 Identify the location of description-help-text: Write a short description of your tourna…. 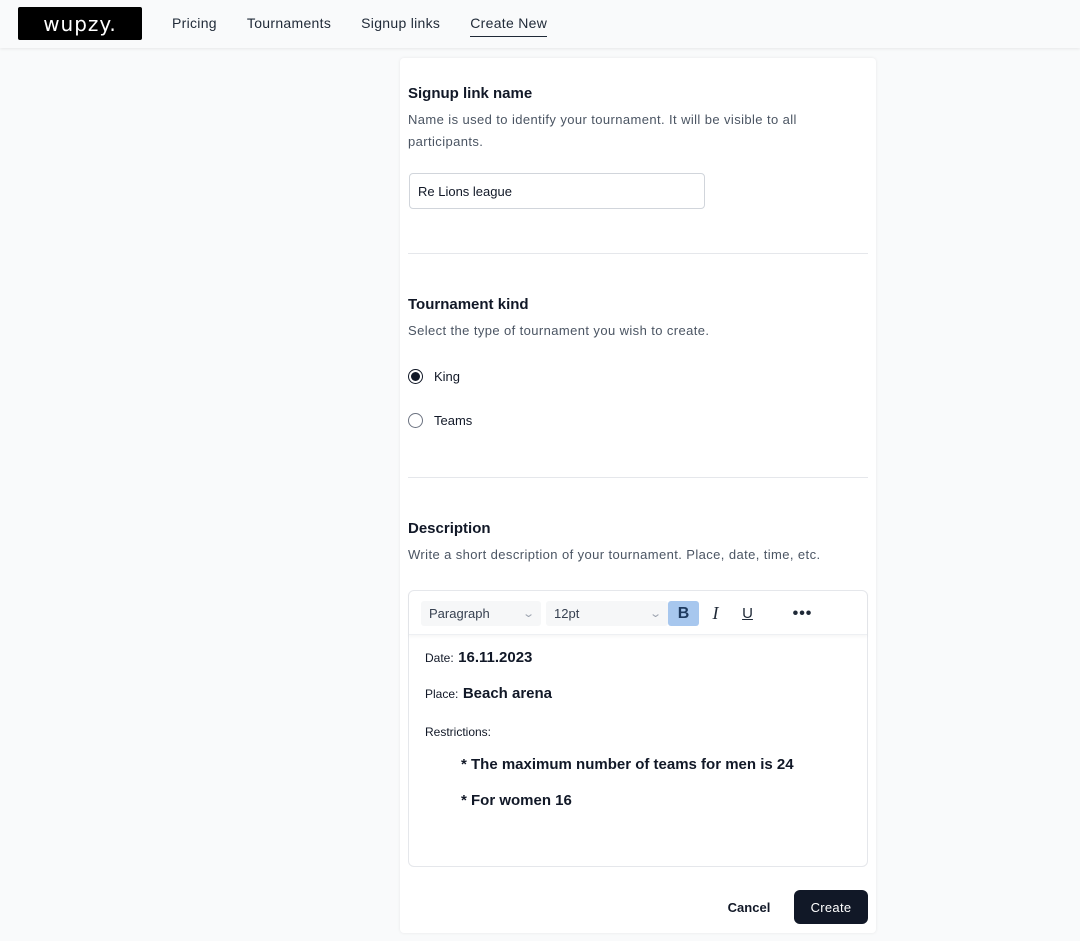
(614, 554).